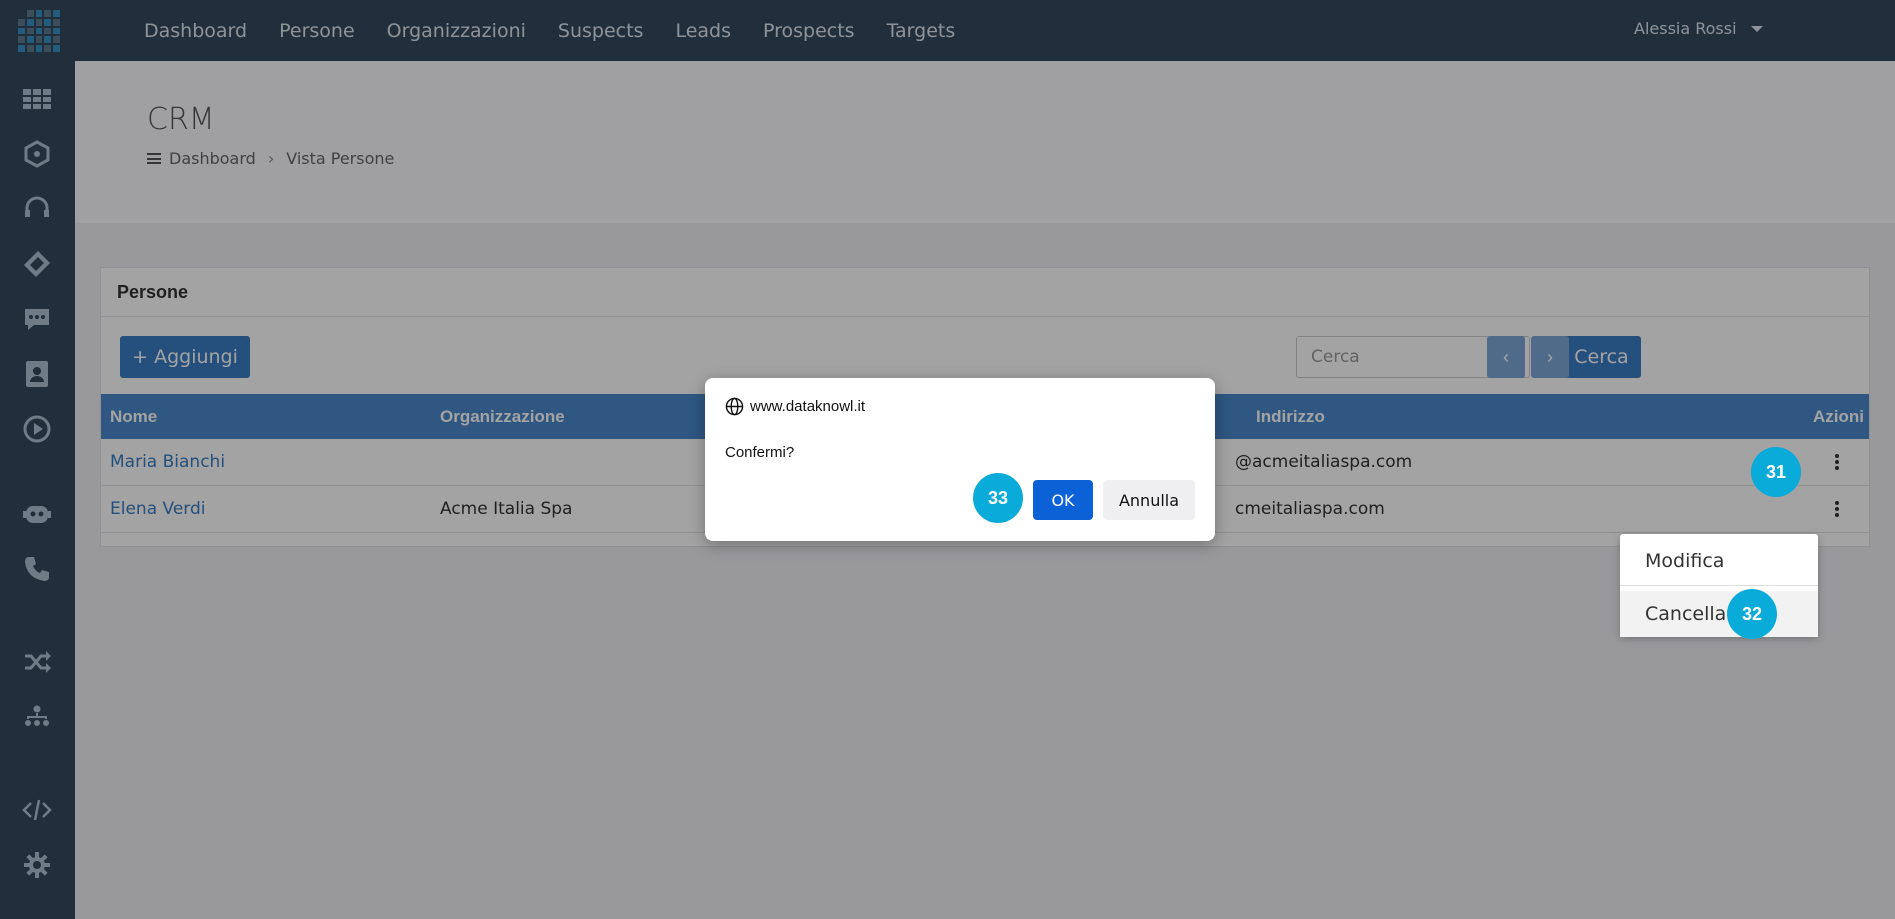  What do you see at coordinates (1752, 614) in the screenshot?
I see `step-badge-32: 32` at bounding box center [1752, 614].